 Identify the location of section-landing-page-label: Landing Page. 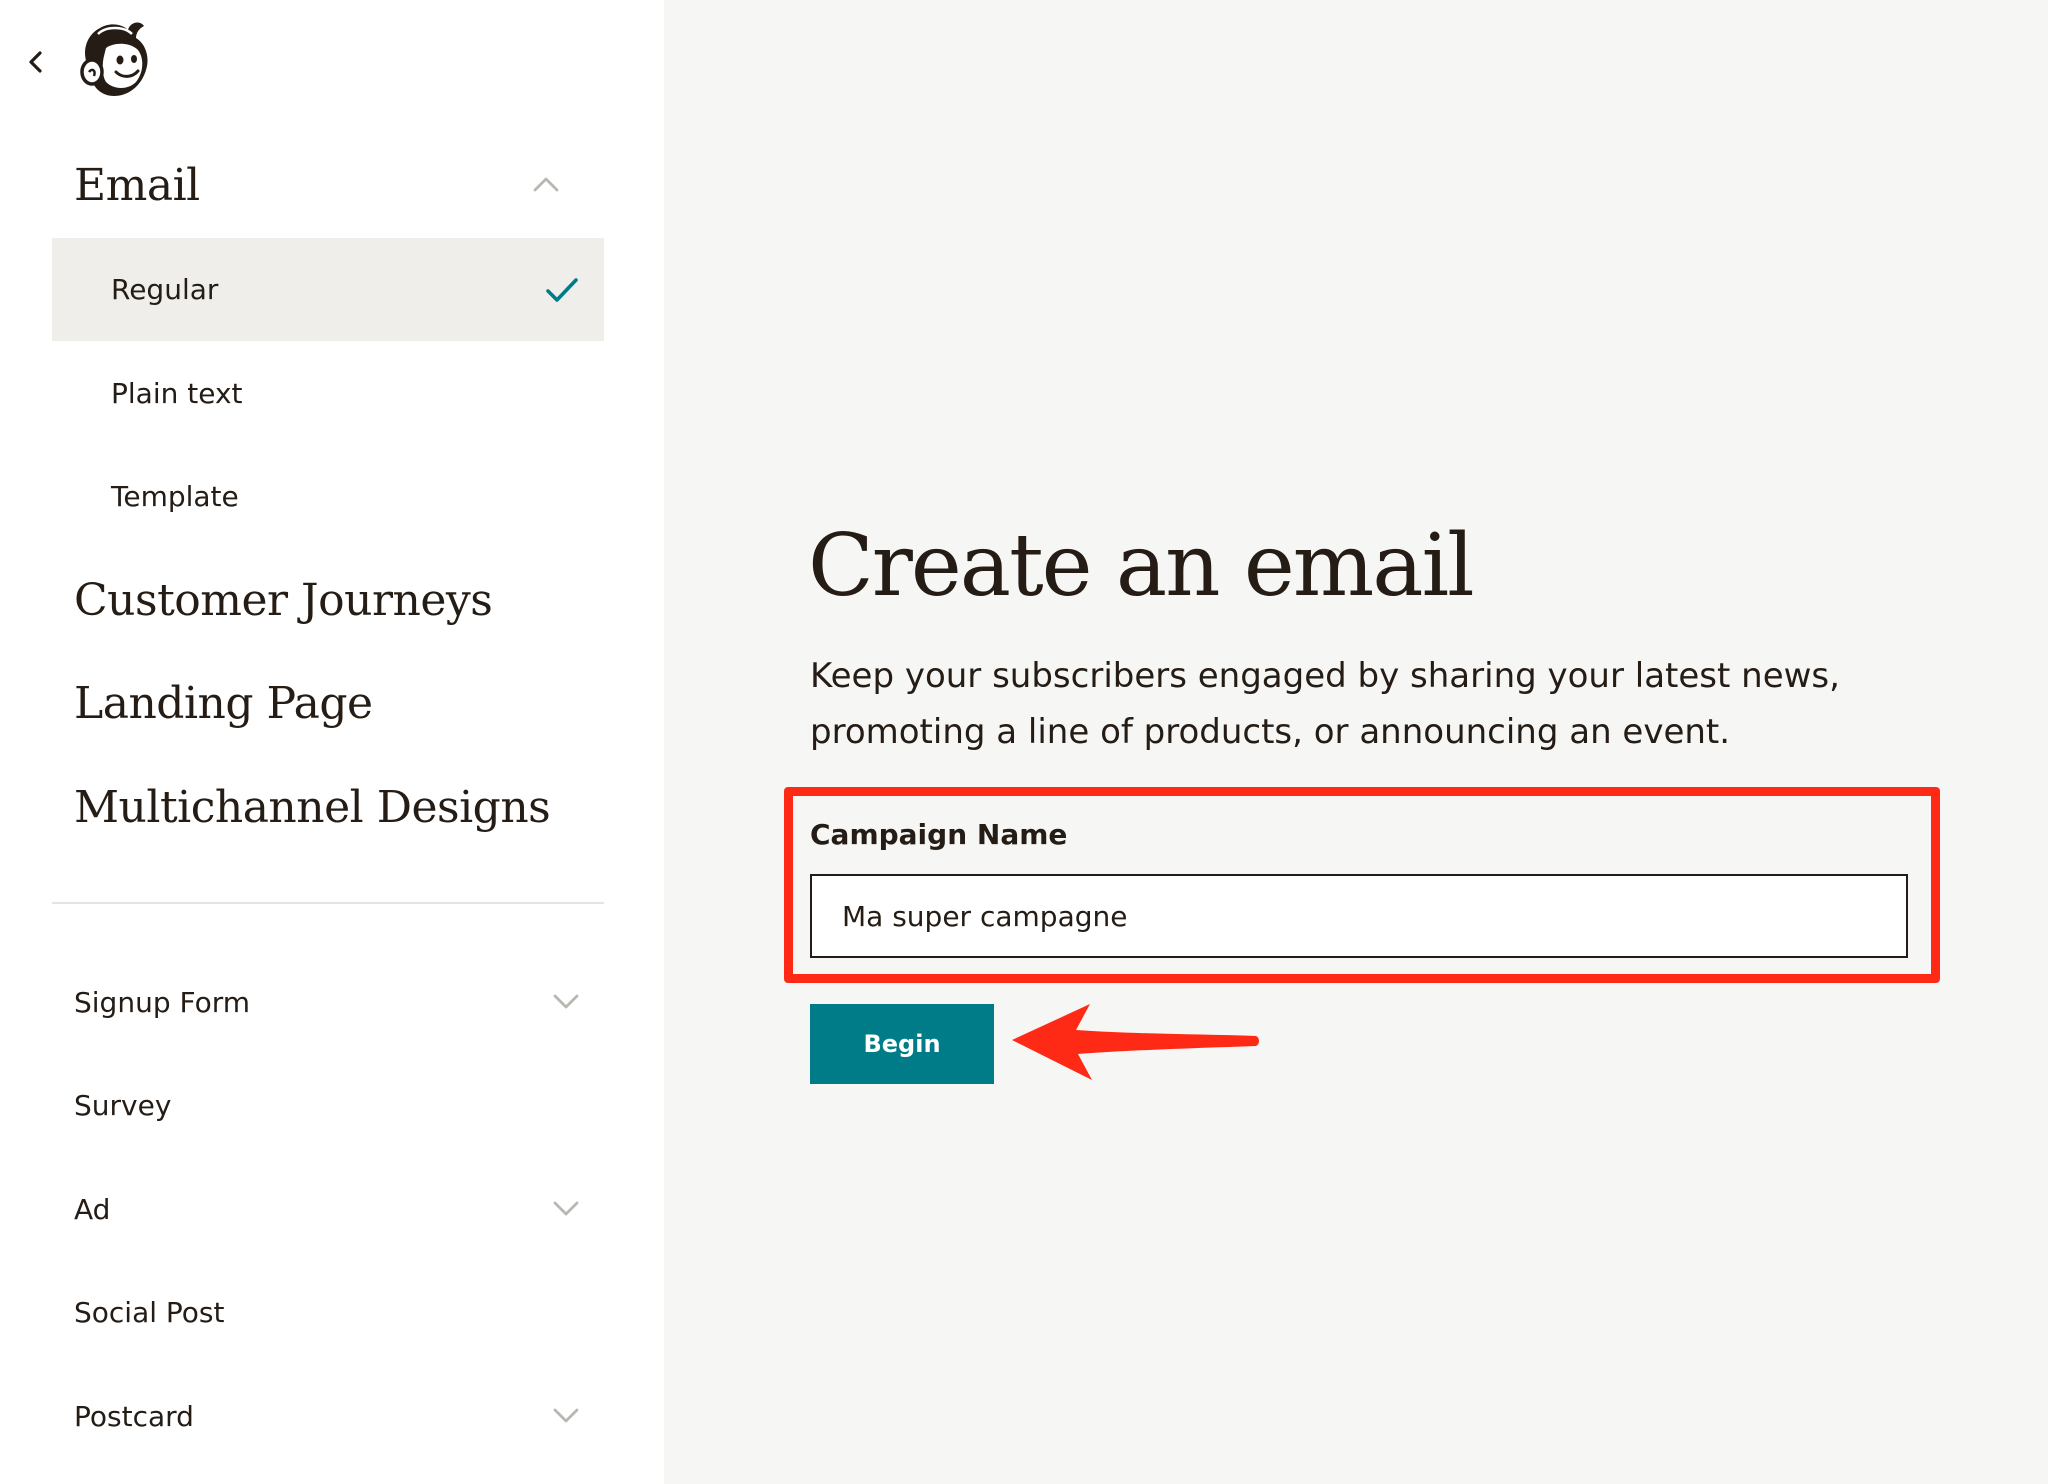
(223, 703).